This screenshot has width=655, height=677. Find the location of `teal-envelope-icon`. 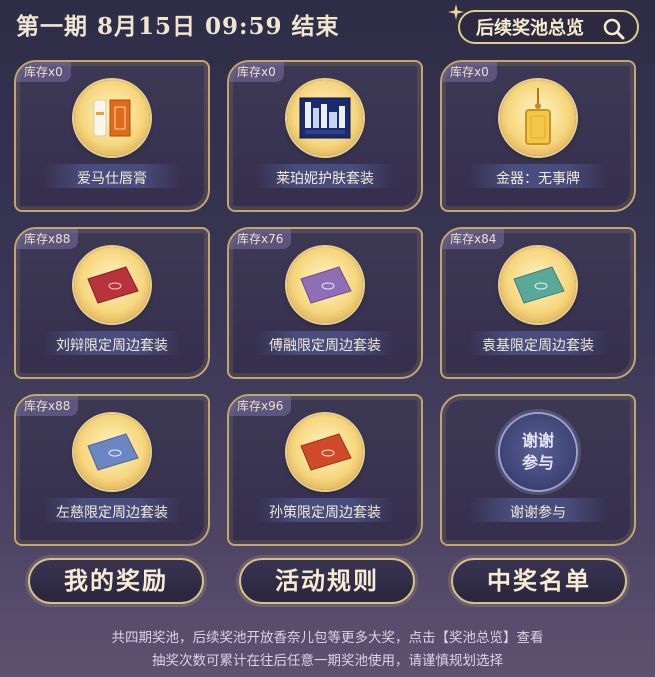

teal-envelope-icon is located at coordinates (539, 285).